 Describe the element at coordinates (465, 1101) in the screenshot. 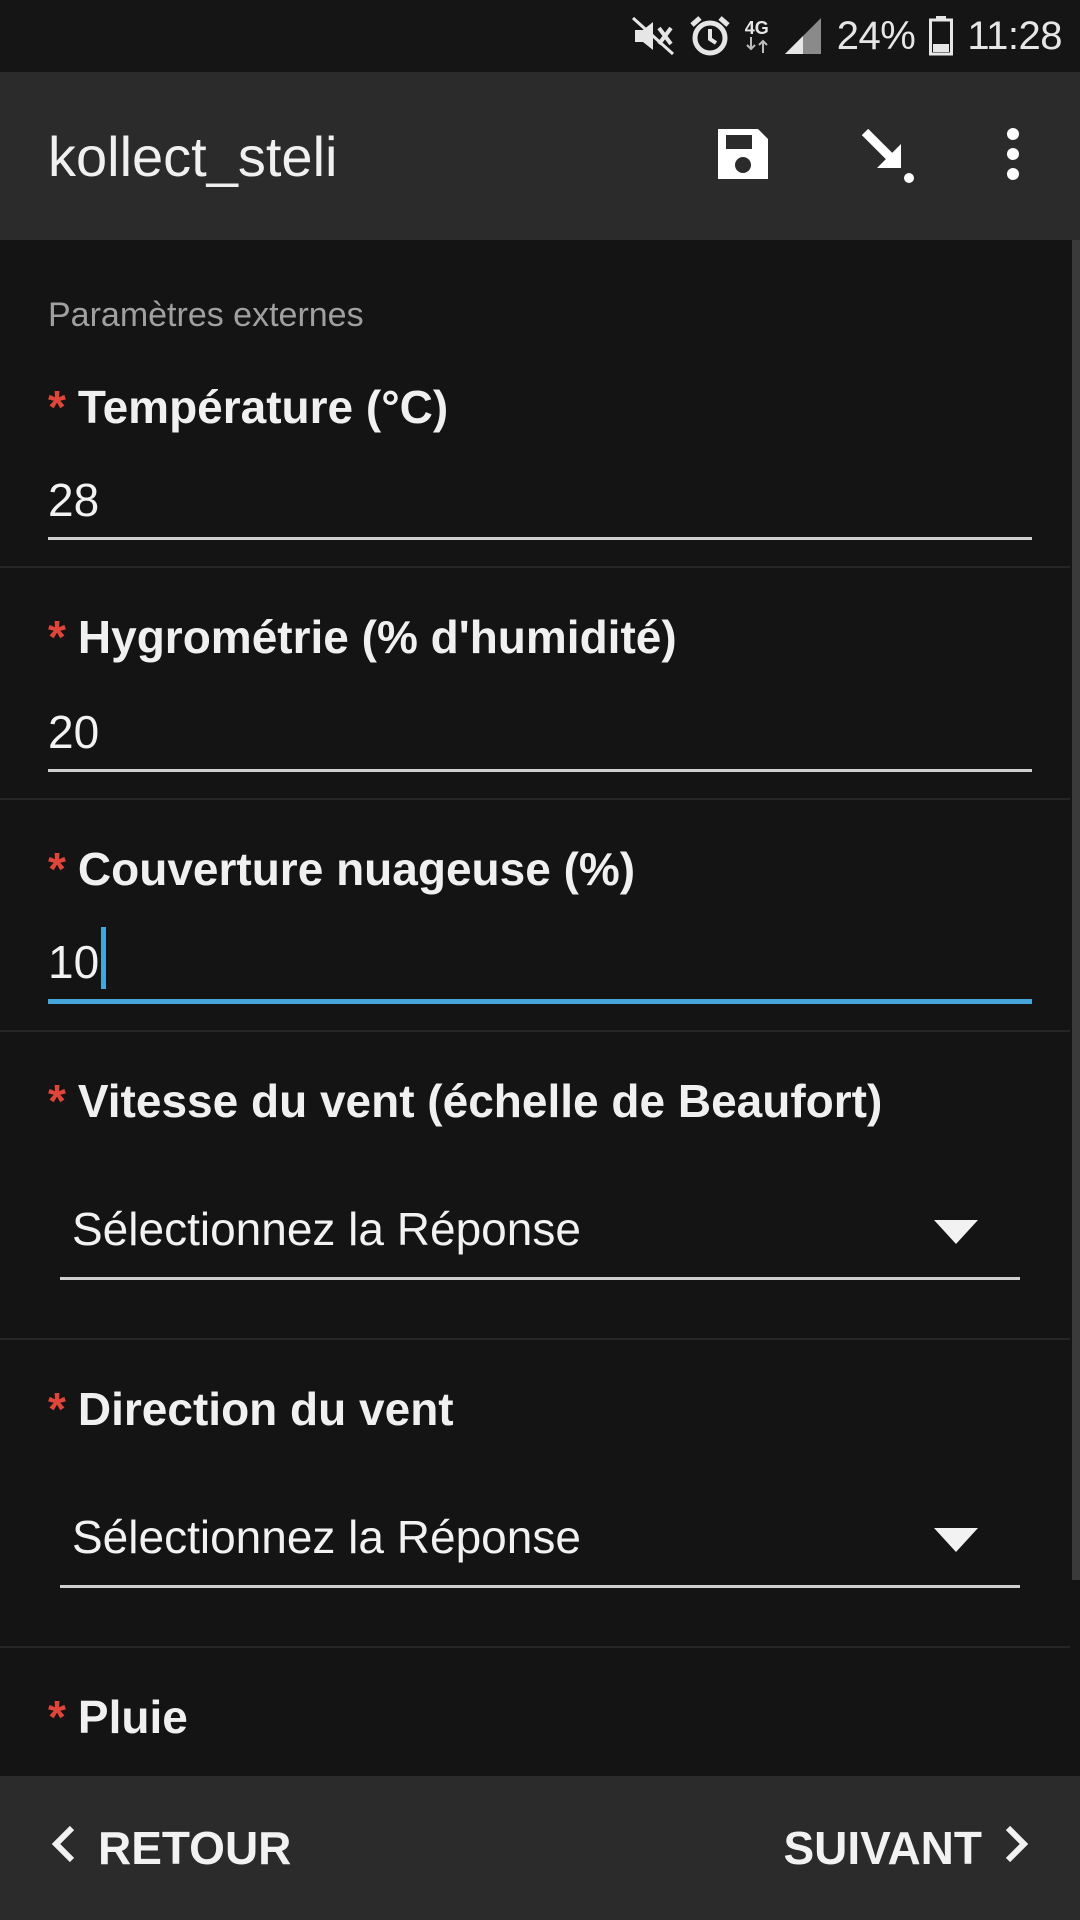

I see `question-label: * Vitesse du vent (échelle de Beaufort)` at that location.